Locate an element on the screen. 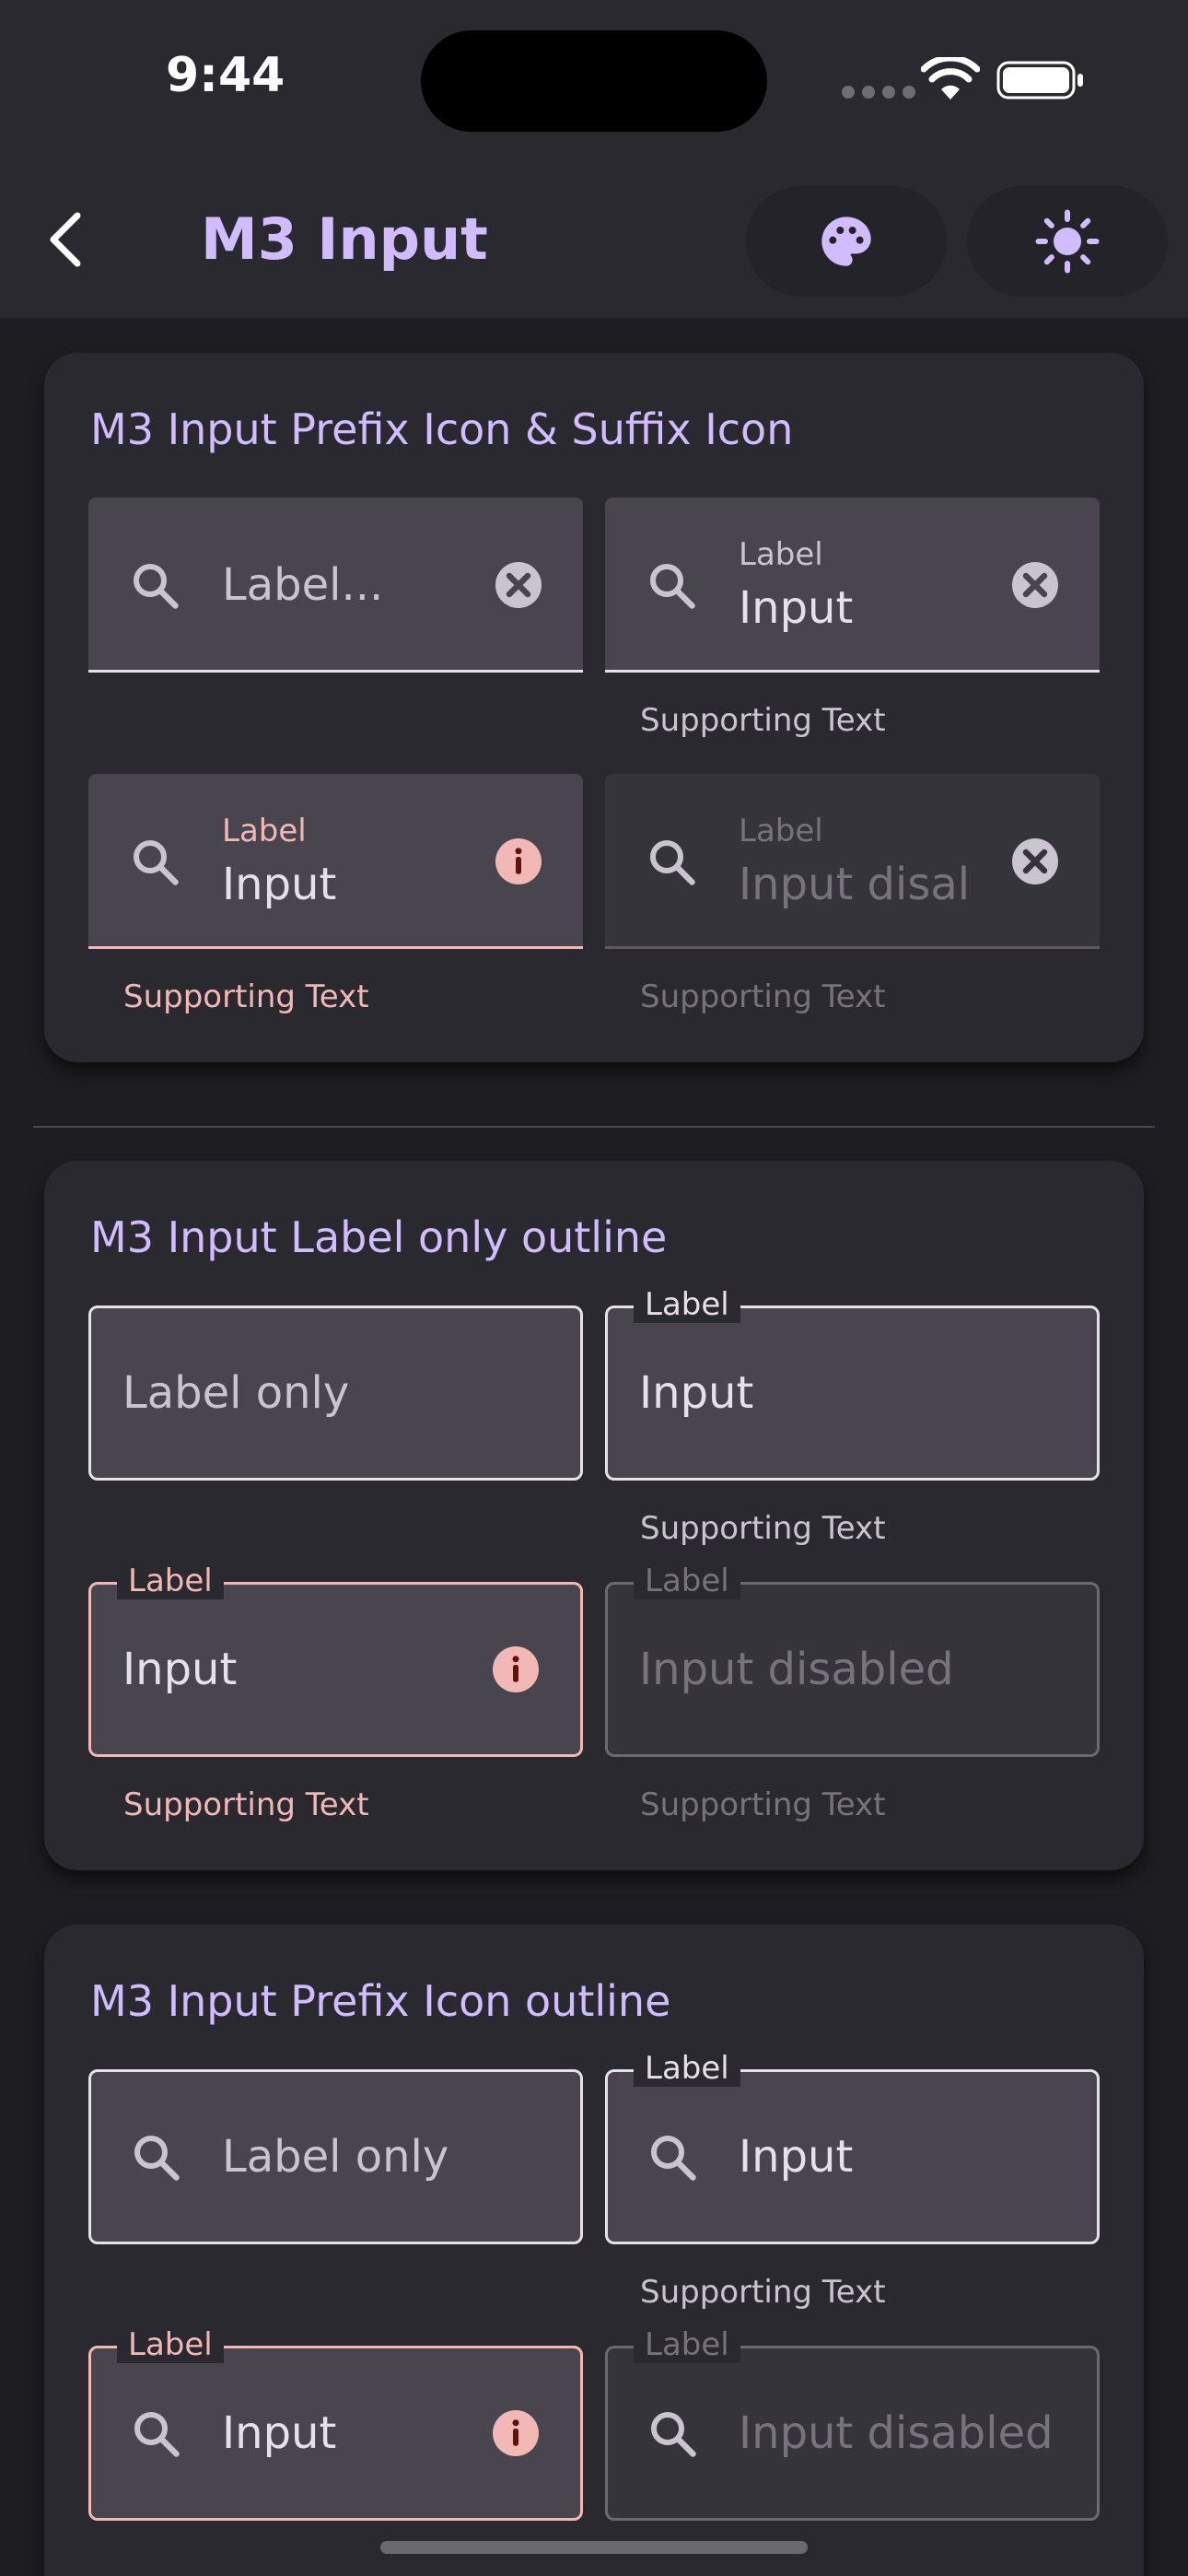 This screenshot has height=2576, width=1188. wifi-icon is located at coordinates (951, 78).